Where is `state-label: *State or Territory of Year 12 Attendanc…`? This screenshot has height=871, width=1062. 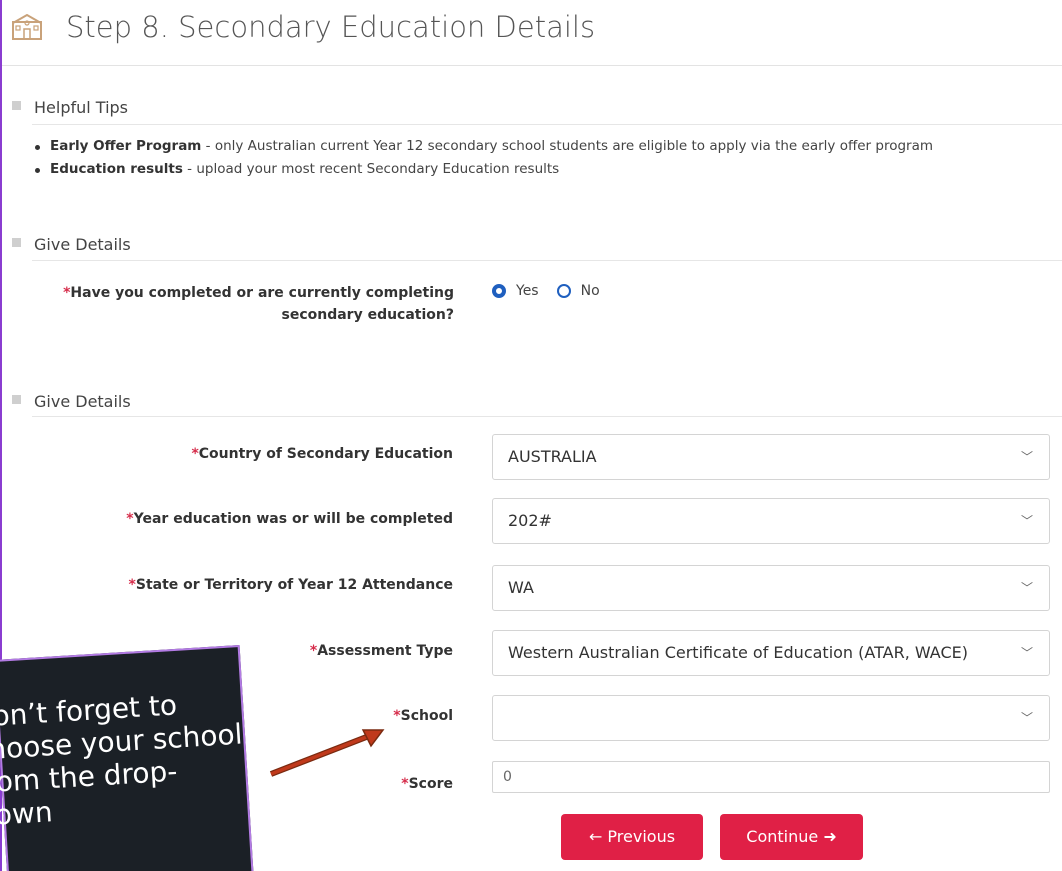
state-label: *State or Territory of Year 12 Attendanc… is located at coordinates (290, 585).